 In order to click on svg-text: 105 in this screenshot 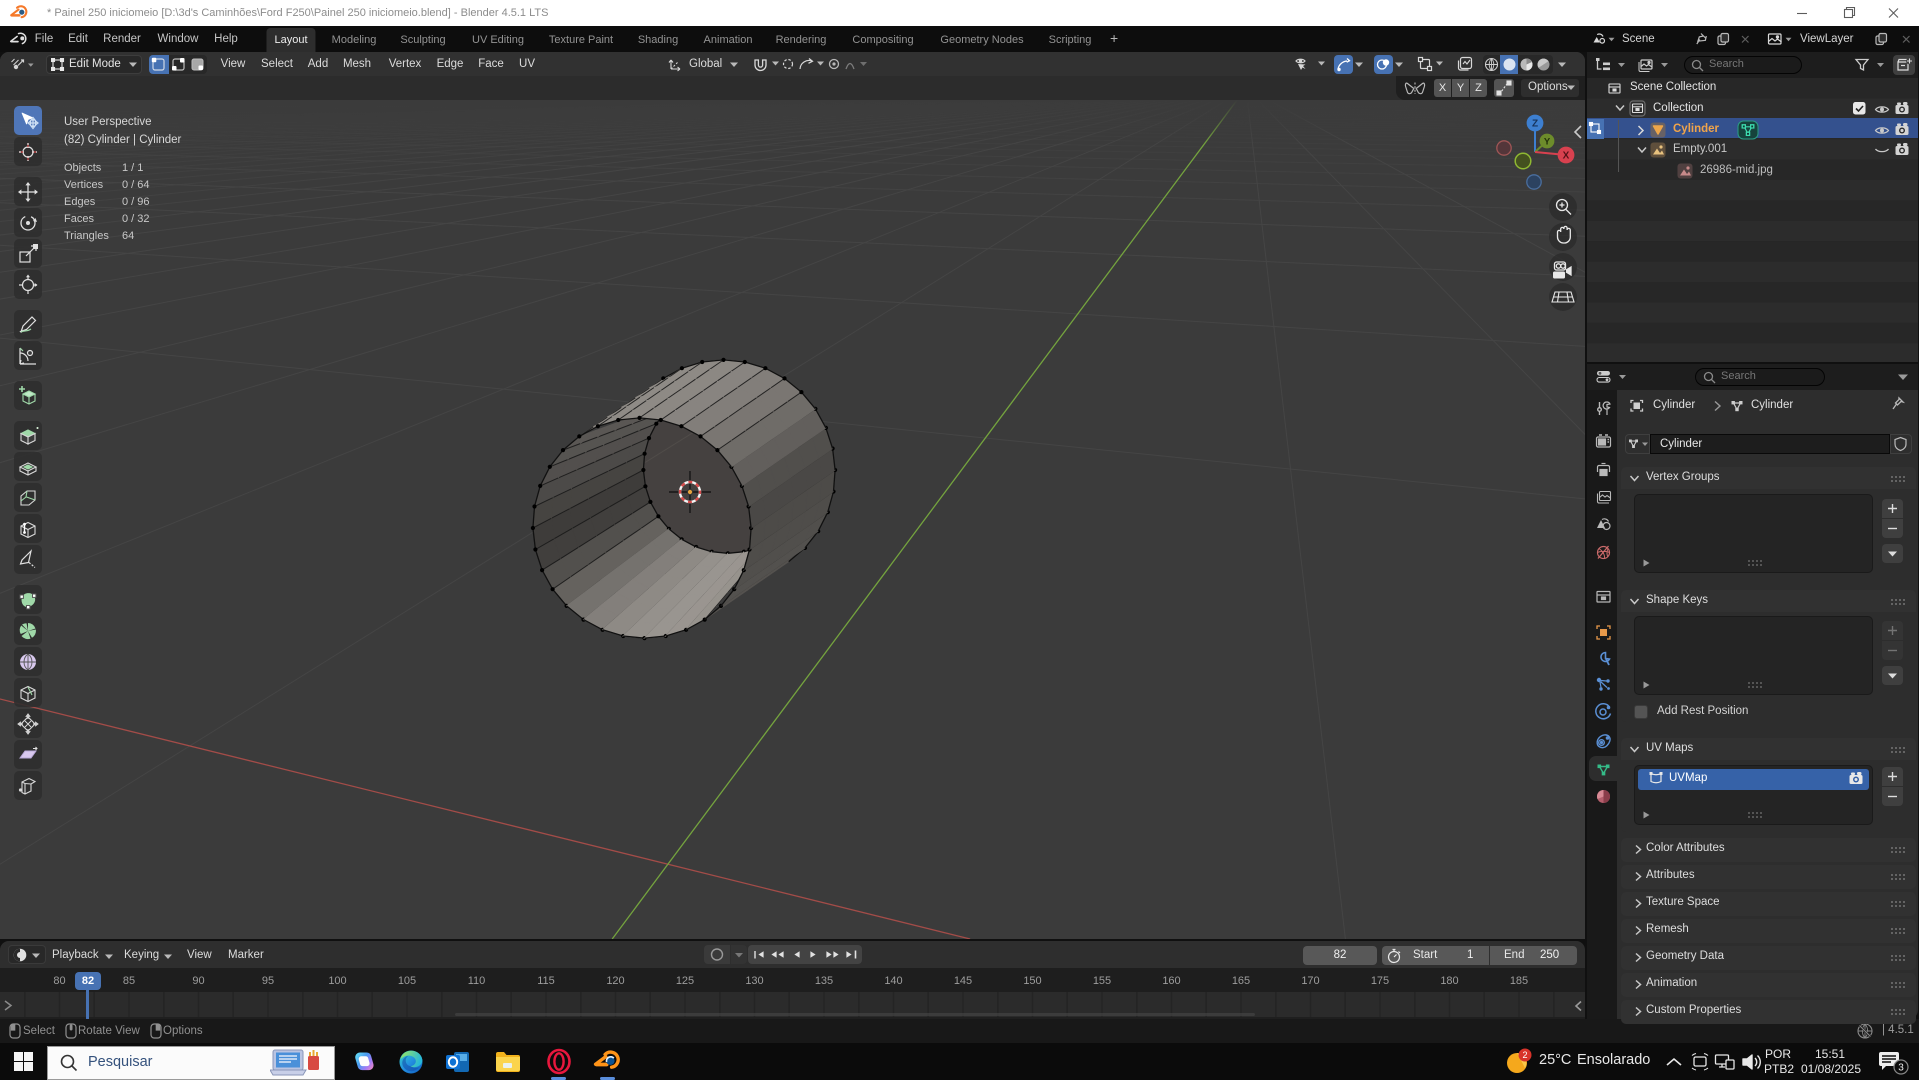, I will do `click(407, 981)`.